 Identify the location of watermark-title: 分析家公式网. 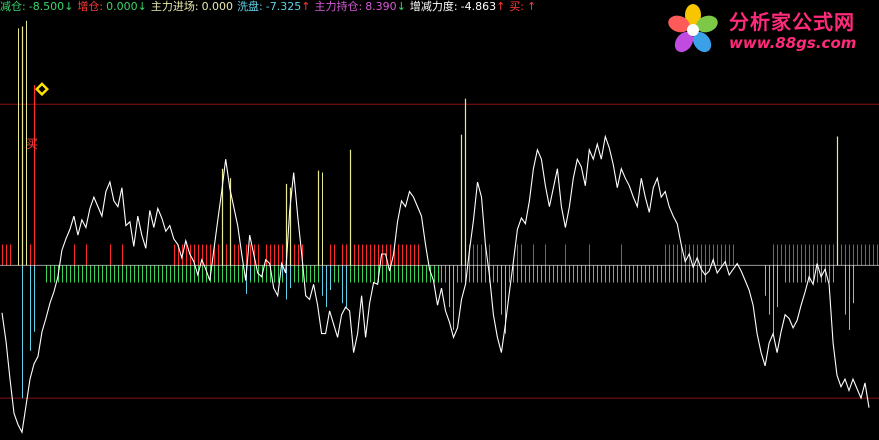
(792, 20).